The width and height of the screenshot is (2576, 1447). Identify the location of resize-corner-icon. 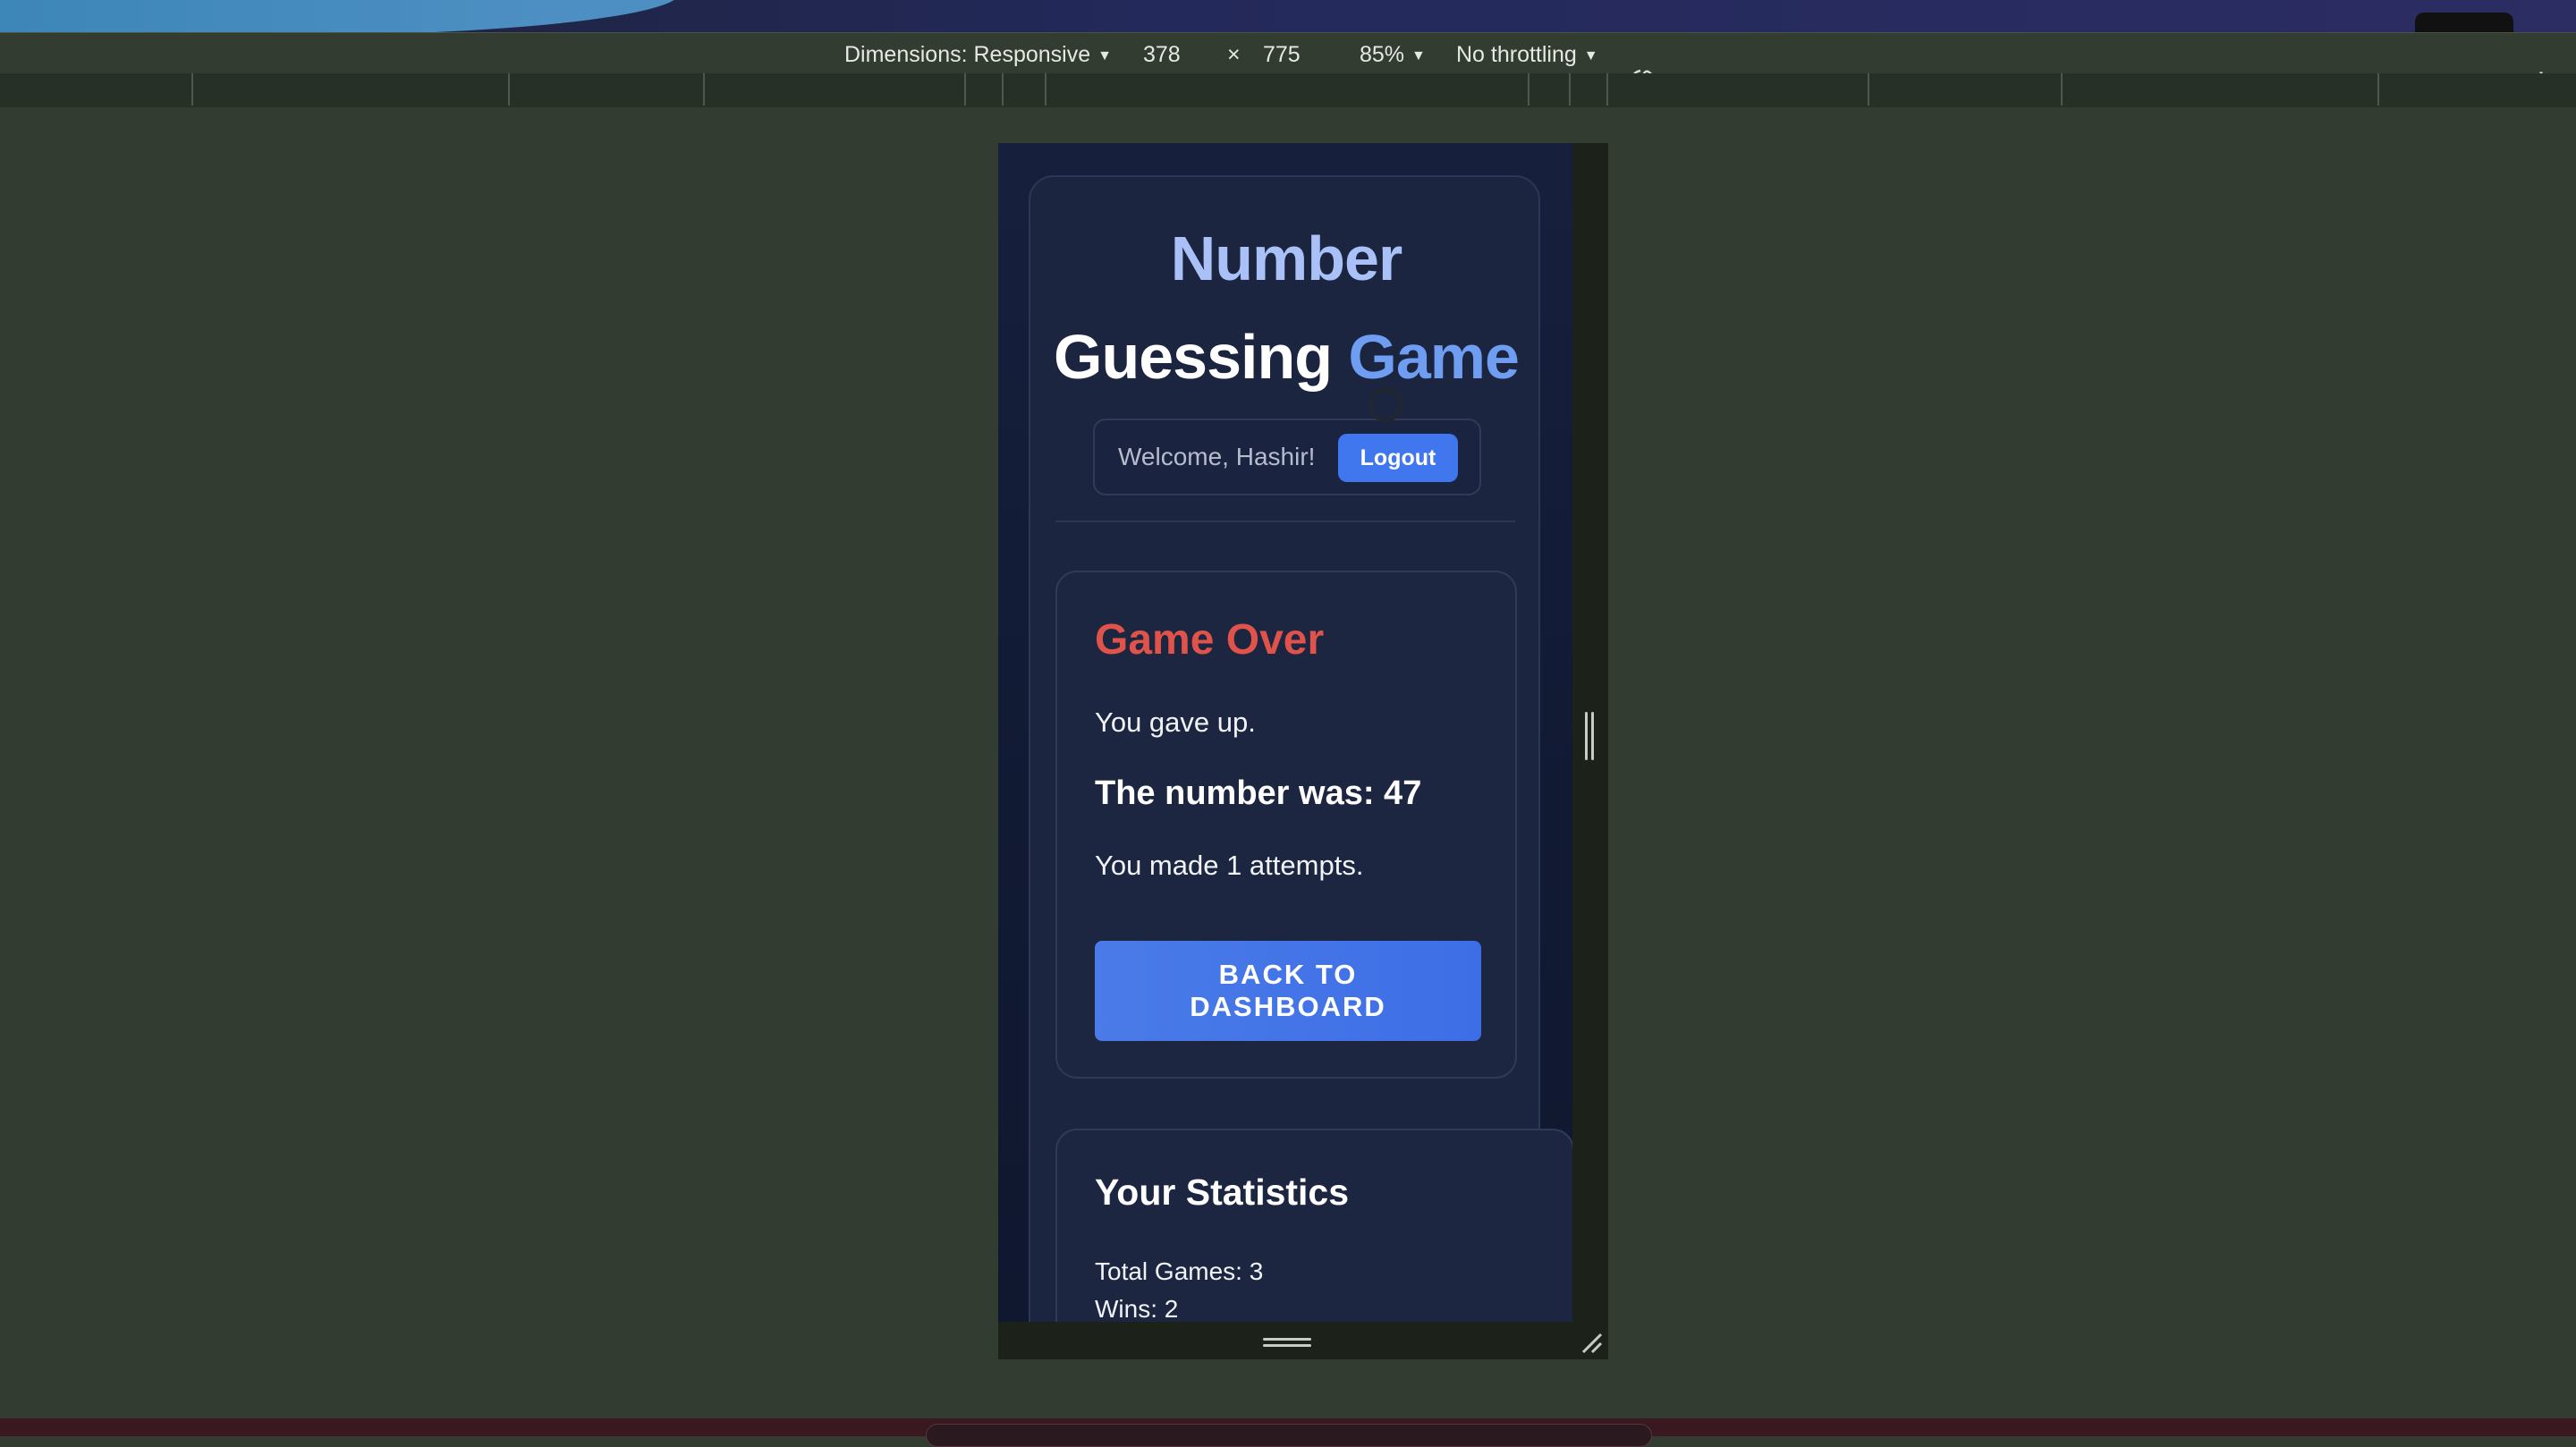
(1591, 1342).